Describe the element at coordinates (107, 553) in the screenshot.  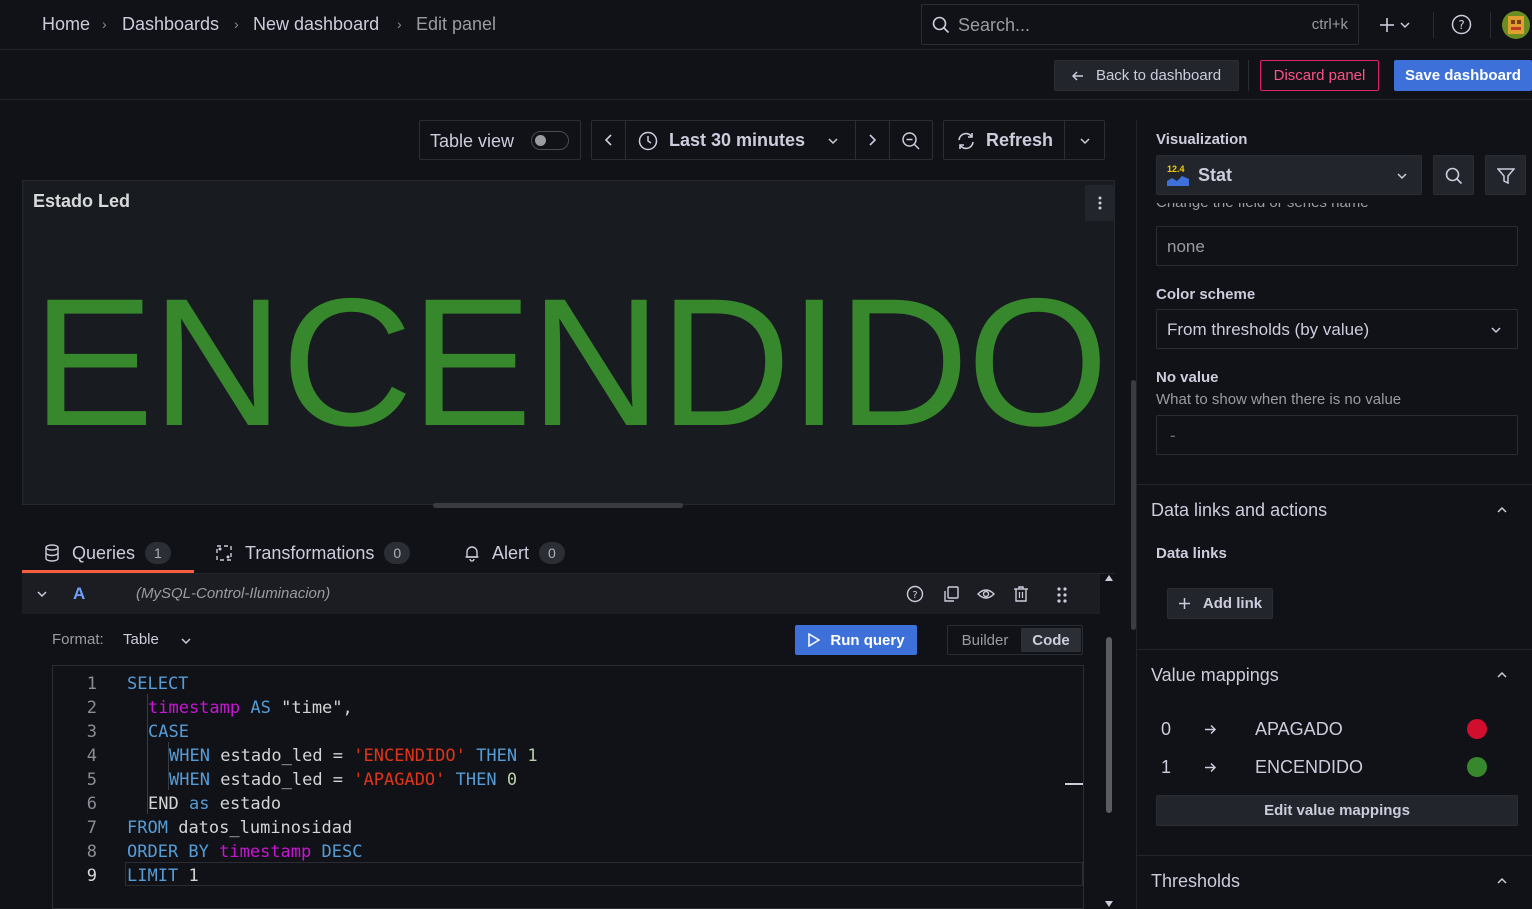
I see `tab-queries: Queries 1` at that location.